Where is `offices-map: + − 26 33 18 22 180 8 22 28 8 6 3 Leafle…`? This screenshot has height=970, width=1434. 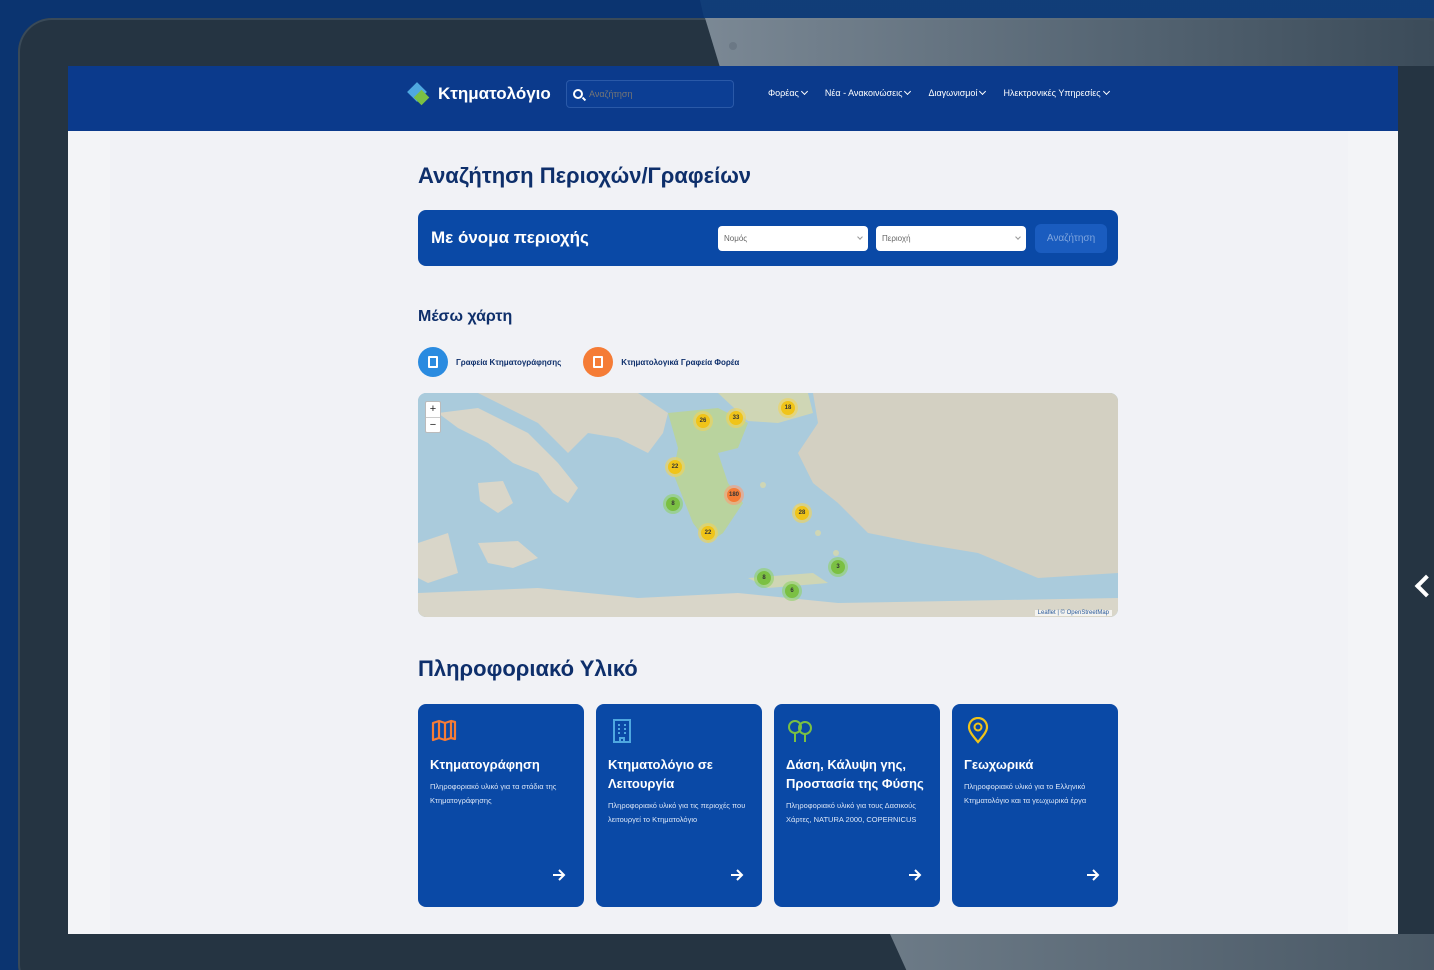 offices-map: + − 26 33 18 22 180 8 22 28 8 6 3 Leafle… is located at coordinates (768, 505).